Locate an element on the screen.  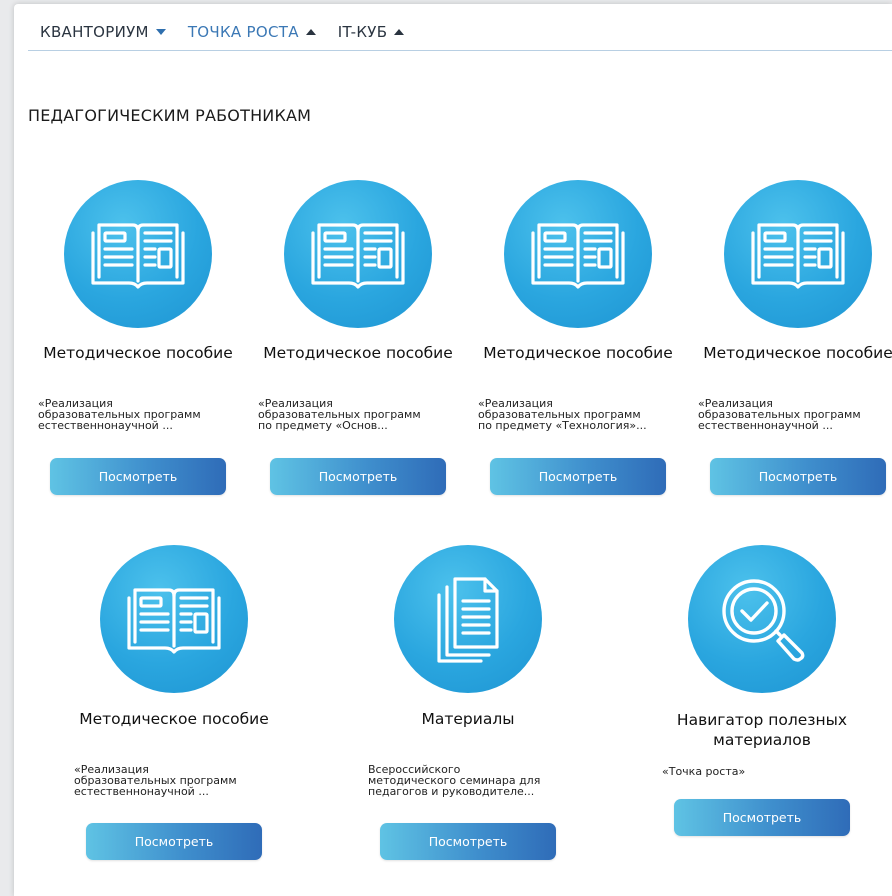
nav-item-label: ТОЧКА РОСТА is located at coordinates (243, 32).